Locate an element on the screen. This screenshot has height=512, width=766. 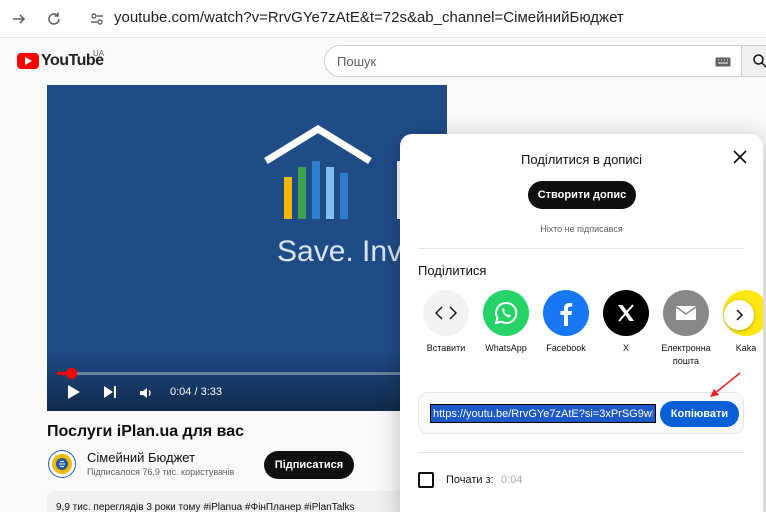
subscriber-count: Підписалося 76,9 тис. користувачів is located at coordinates (161, 472).